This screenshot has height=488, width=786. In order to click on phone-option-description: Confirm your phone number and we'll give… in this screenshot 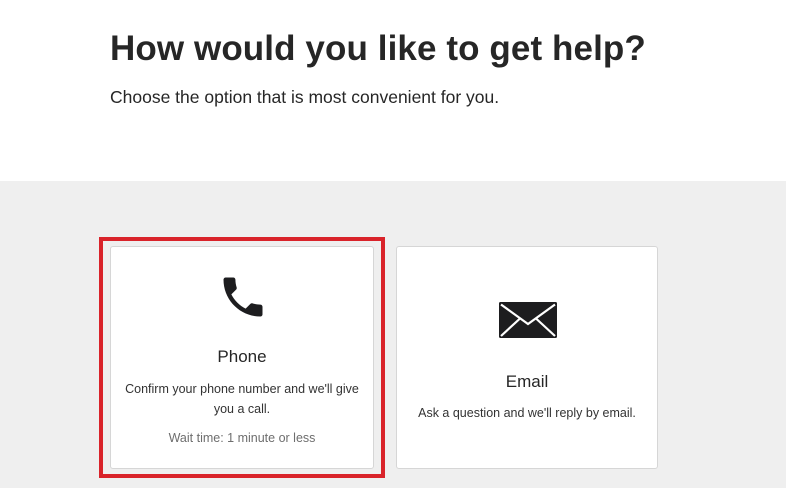, I will do `click(242, 399)`.